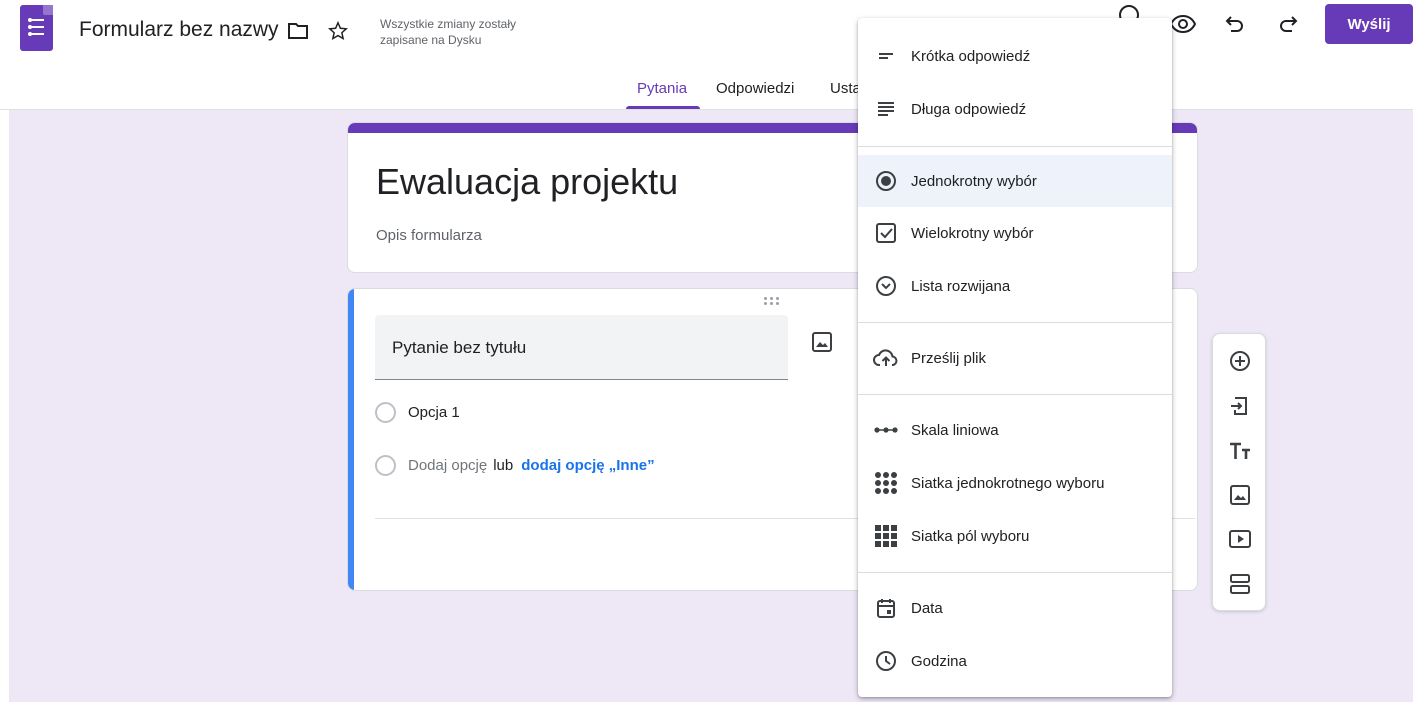  What do you see at coordinates (886, 483) in the screenshot?
I see `multiple-choice-grid-icon` at bounding box center [886, 483].